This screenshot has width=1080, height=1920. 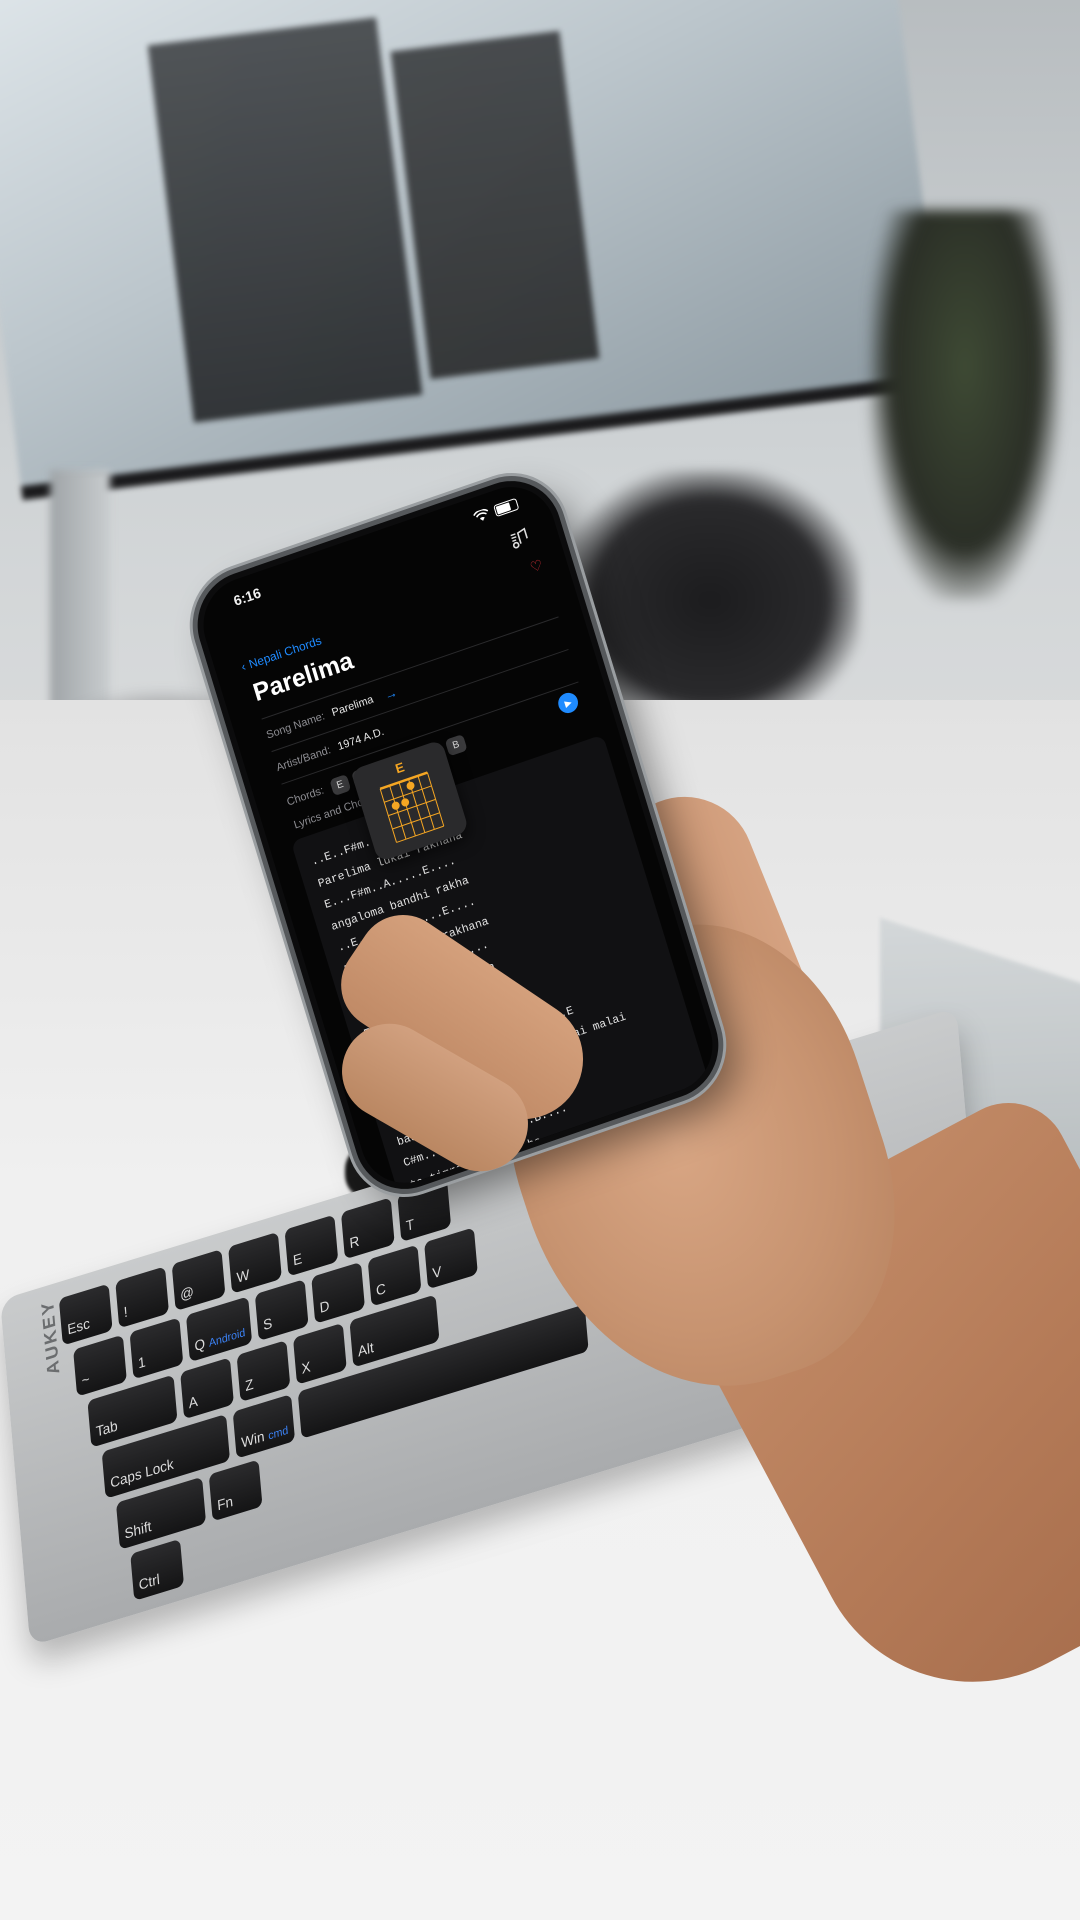 I want to click on key-label: C, so click(x=381, y=1289).